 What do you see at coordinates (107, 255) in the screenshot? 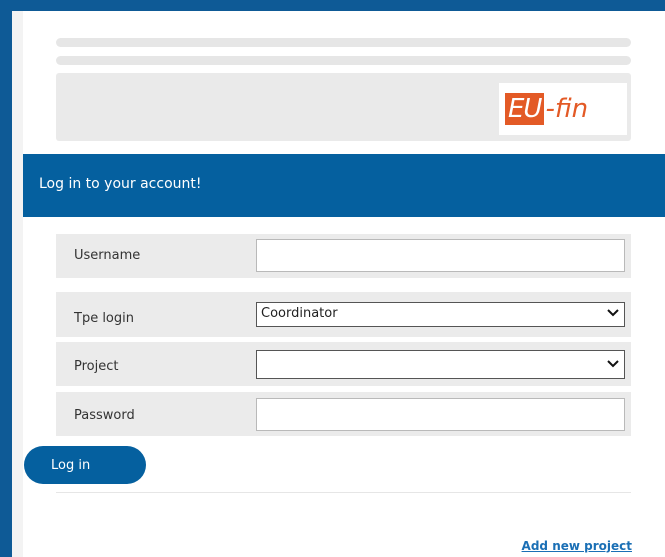
I see `username-label: Username` at bounding box center [107, 255].